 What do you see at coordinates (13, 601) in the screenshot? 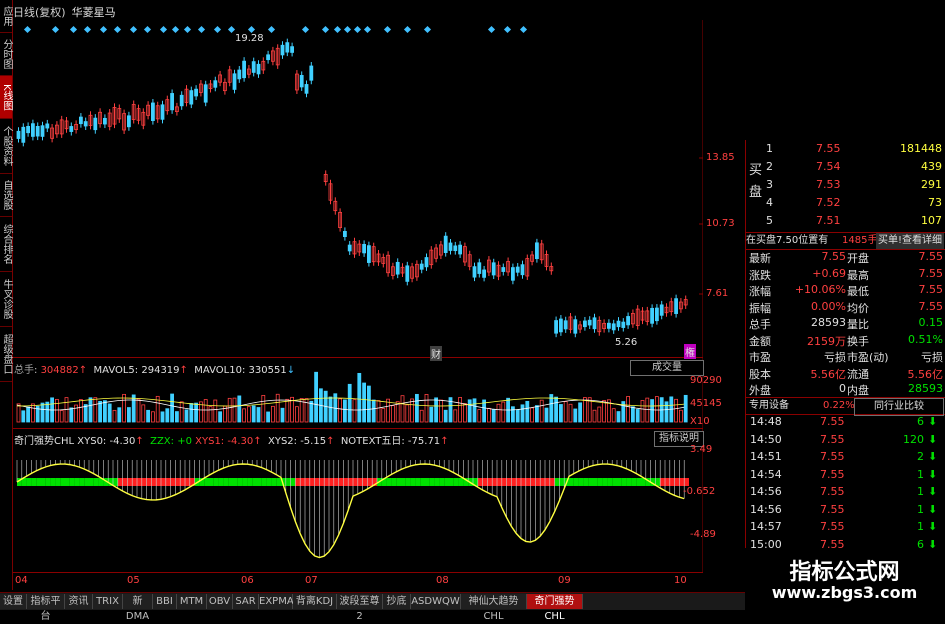
I see `bottom-tab: 设置` at bounding box center [13, 601].